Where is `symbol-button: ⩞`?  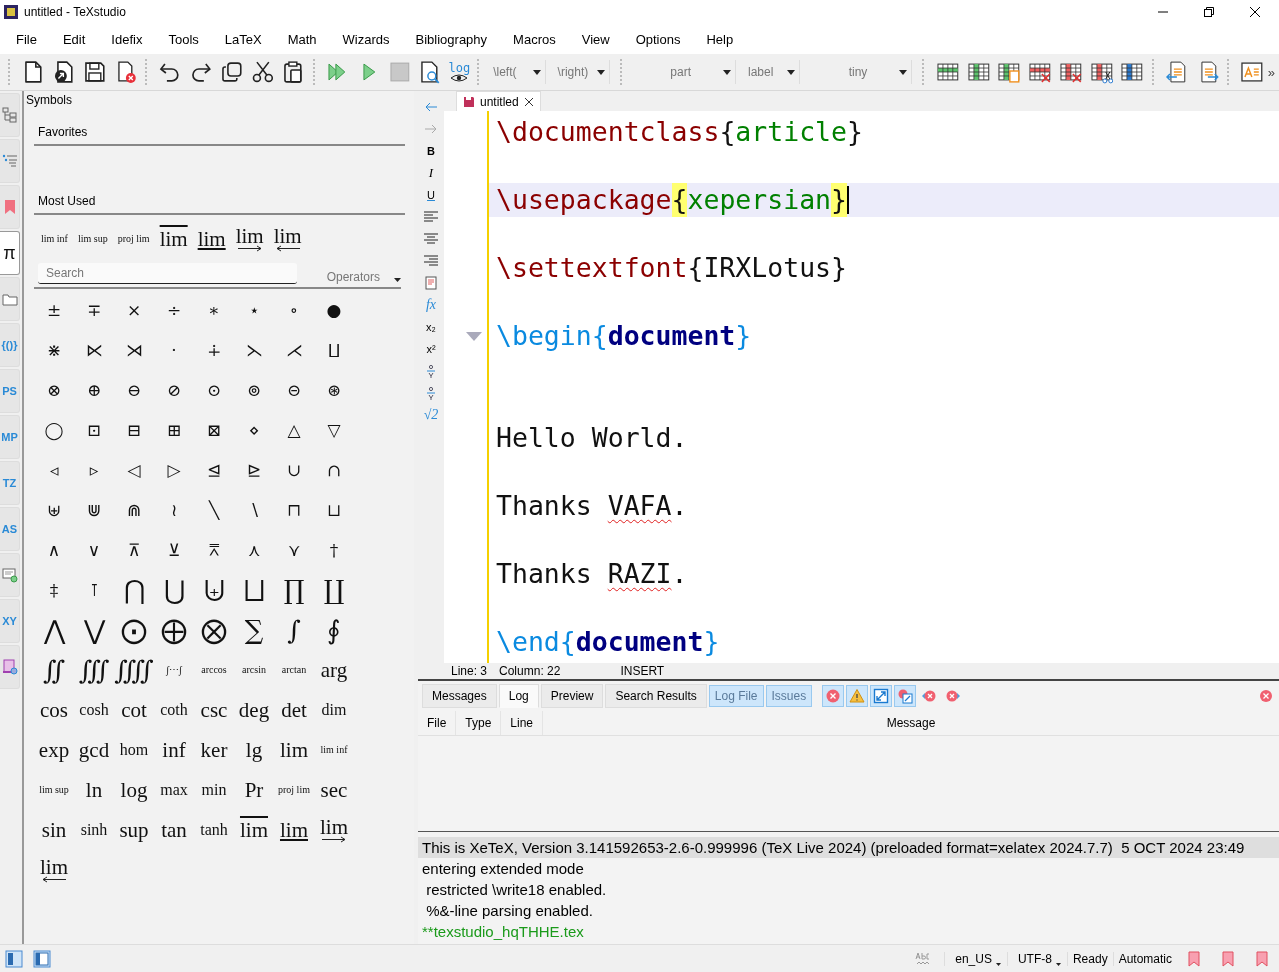 symbol-button: ⩞ is located at coordinates (214, 550).